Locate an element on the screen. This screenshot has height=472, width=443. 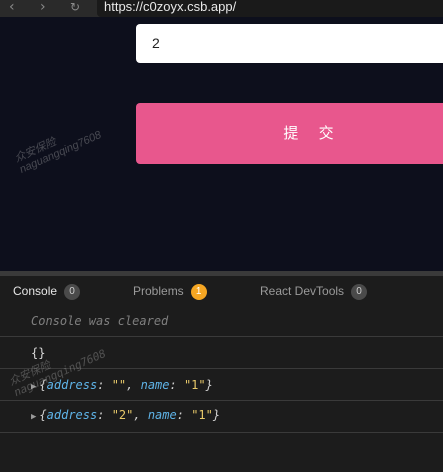
console-message: Console was cleared is located at coordinates (221, 321).